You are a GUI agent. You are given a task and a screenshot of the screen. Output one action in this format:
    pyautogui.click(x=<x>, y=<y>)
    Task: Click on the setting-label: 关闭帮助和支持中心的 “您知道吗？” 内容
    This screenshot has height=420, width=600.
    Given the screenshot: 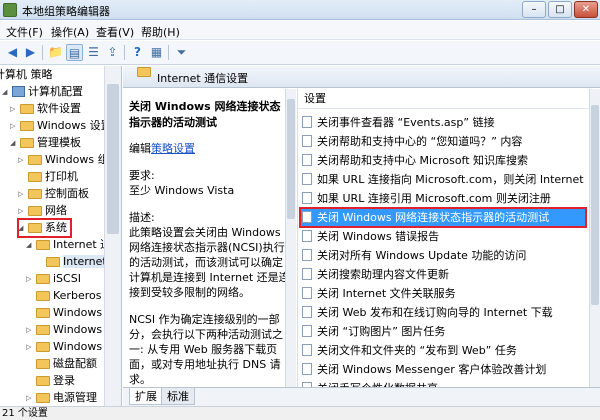 What is the action you would take?
    pyautogui.click(x=420, y=141)
    